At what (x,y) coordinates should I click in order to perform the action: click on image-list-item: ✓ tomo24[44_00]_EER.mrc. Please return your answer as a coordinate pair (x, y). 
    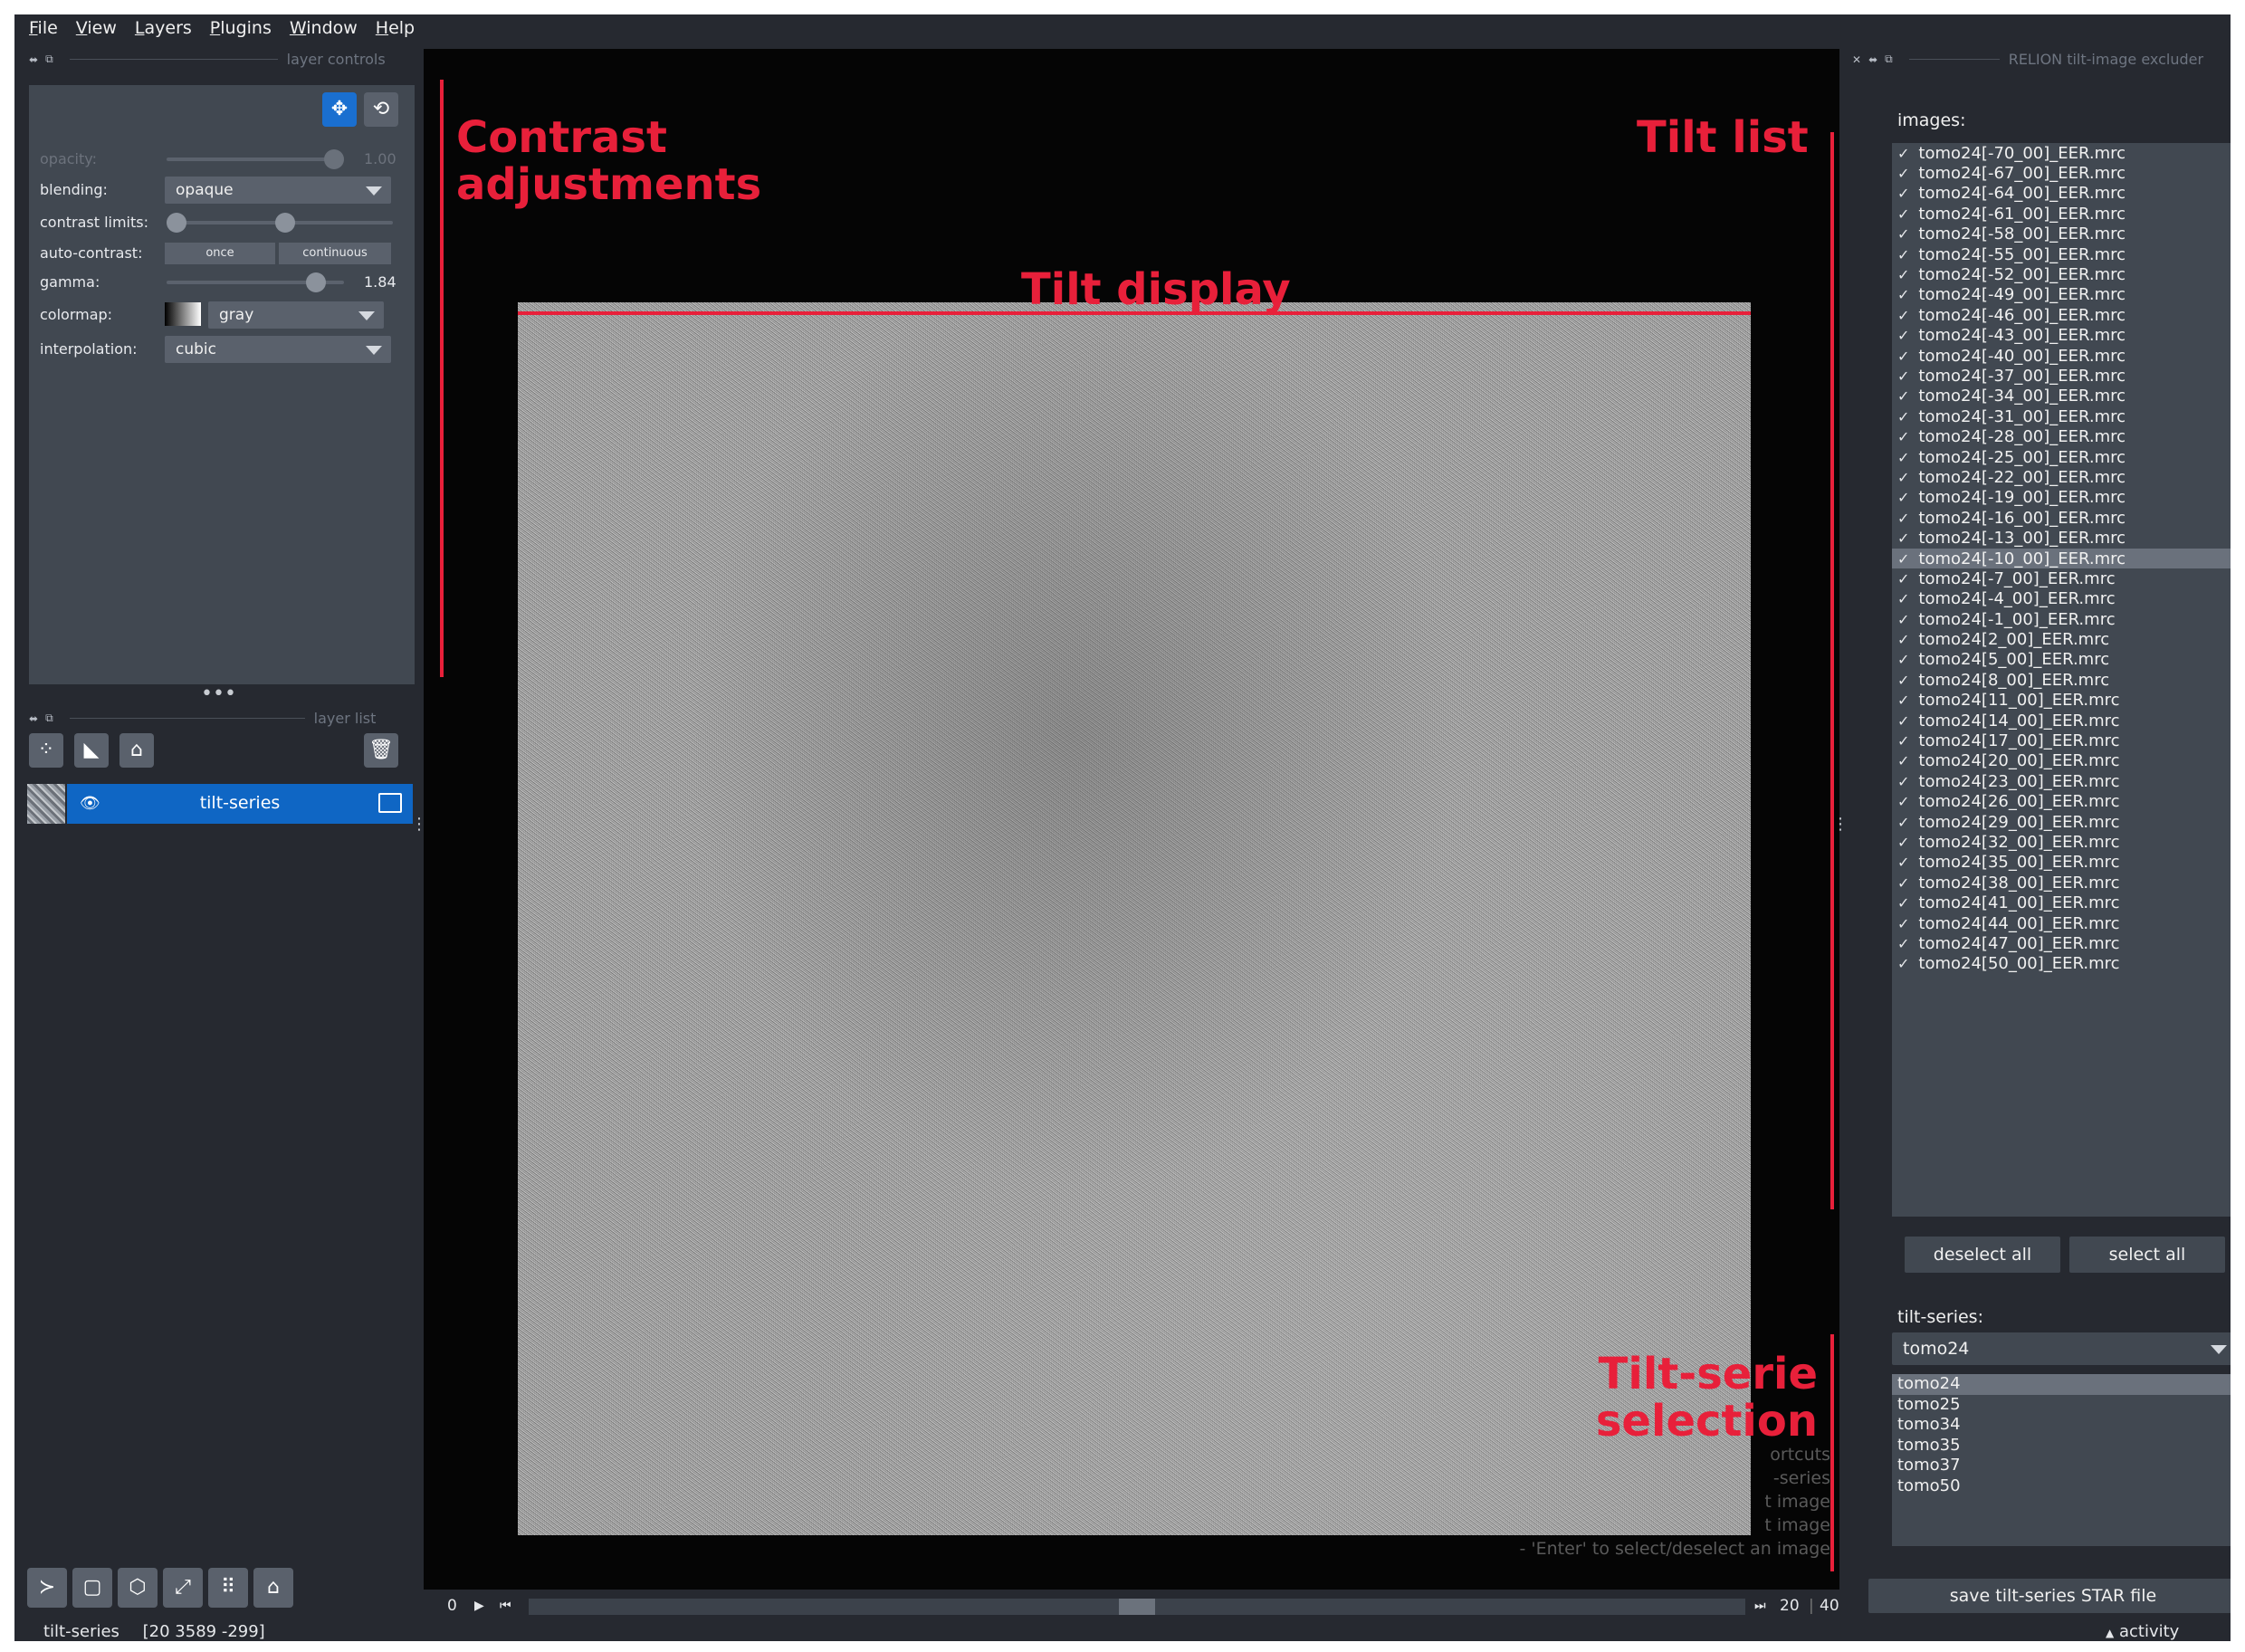
    Looking at the image, I should click on (2061, 923).